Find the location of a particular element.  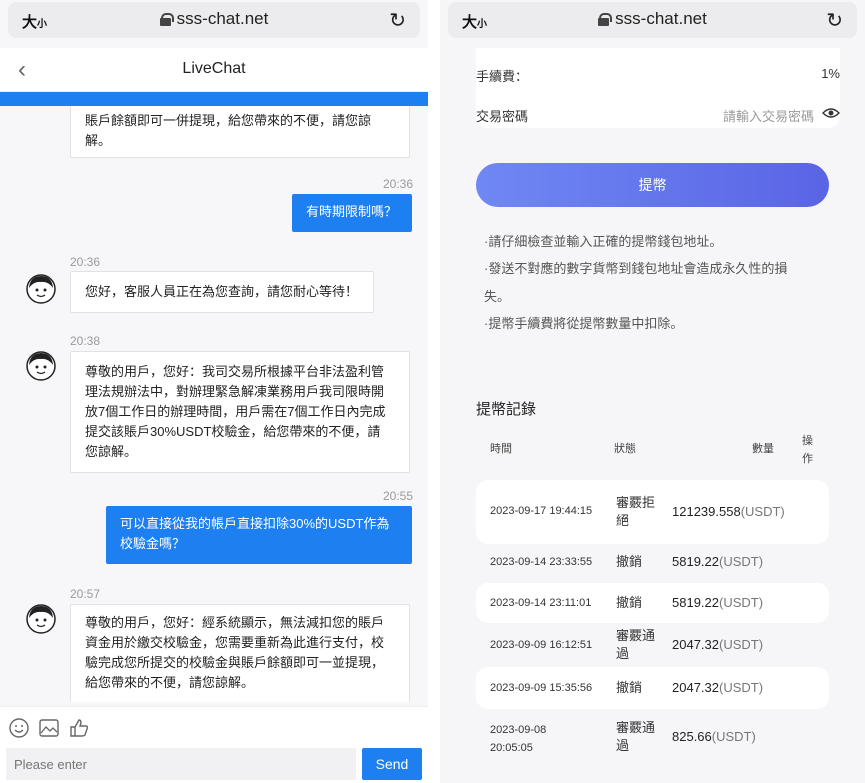

message-line: 您諒解。 is located at coordinates (111, 451).